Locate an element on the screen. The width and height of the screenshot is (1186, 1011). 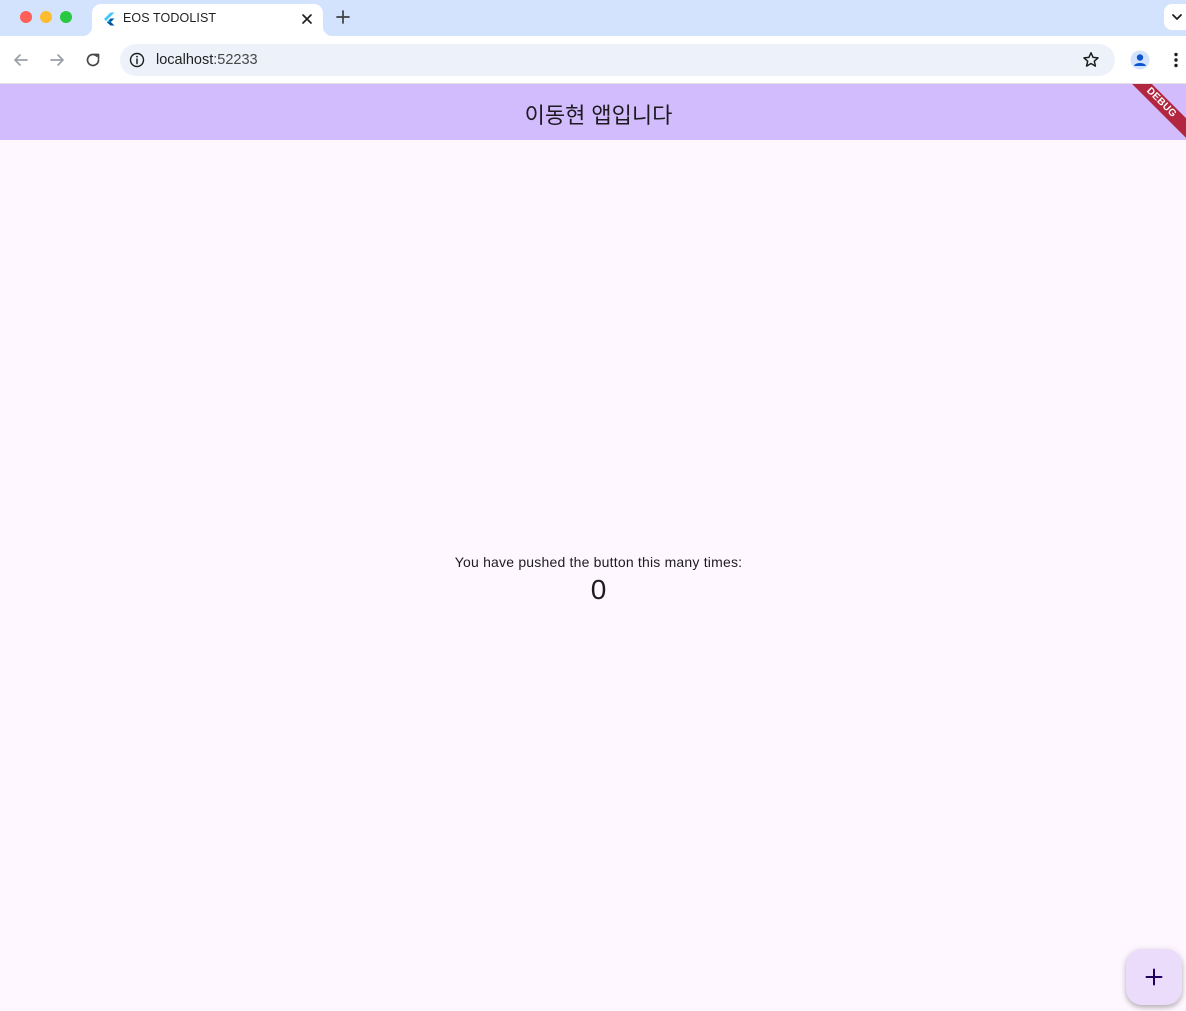
browser-tab-active: EOS TODOLIST is located at coordinates (207, 20).